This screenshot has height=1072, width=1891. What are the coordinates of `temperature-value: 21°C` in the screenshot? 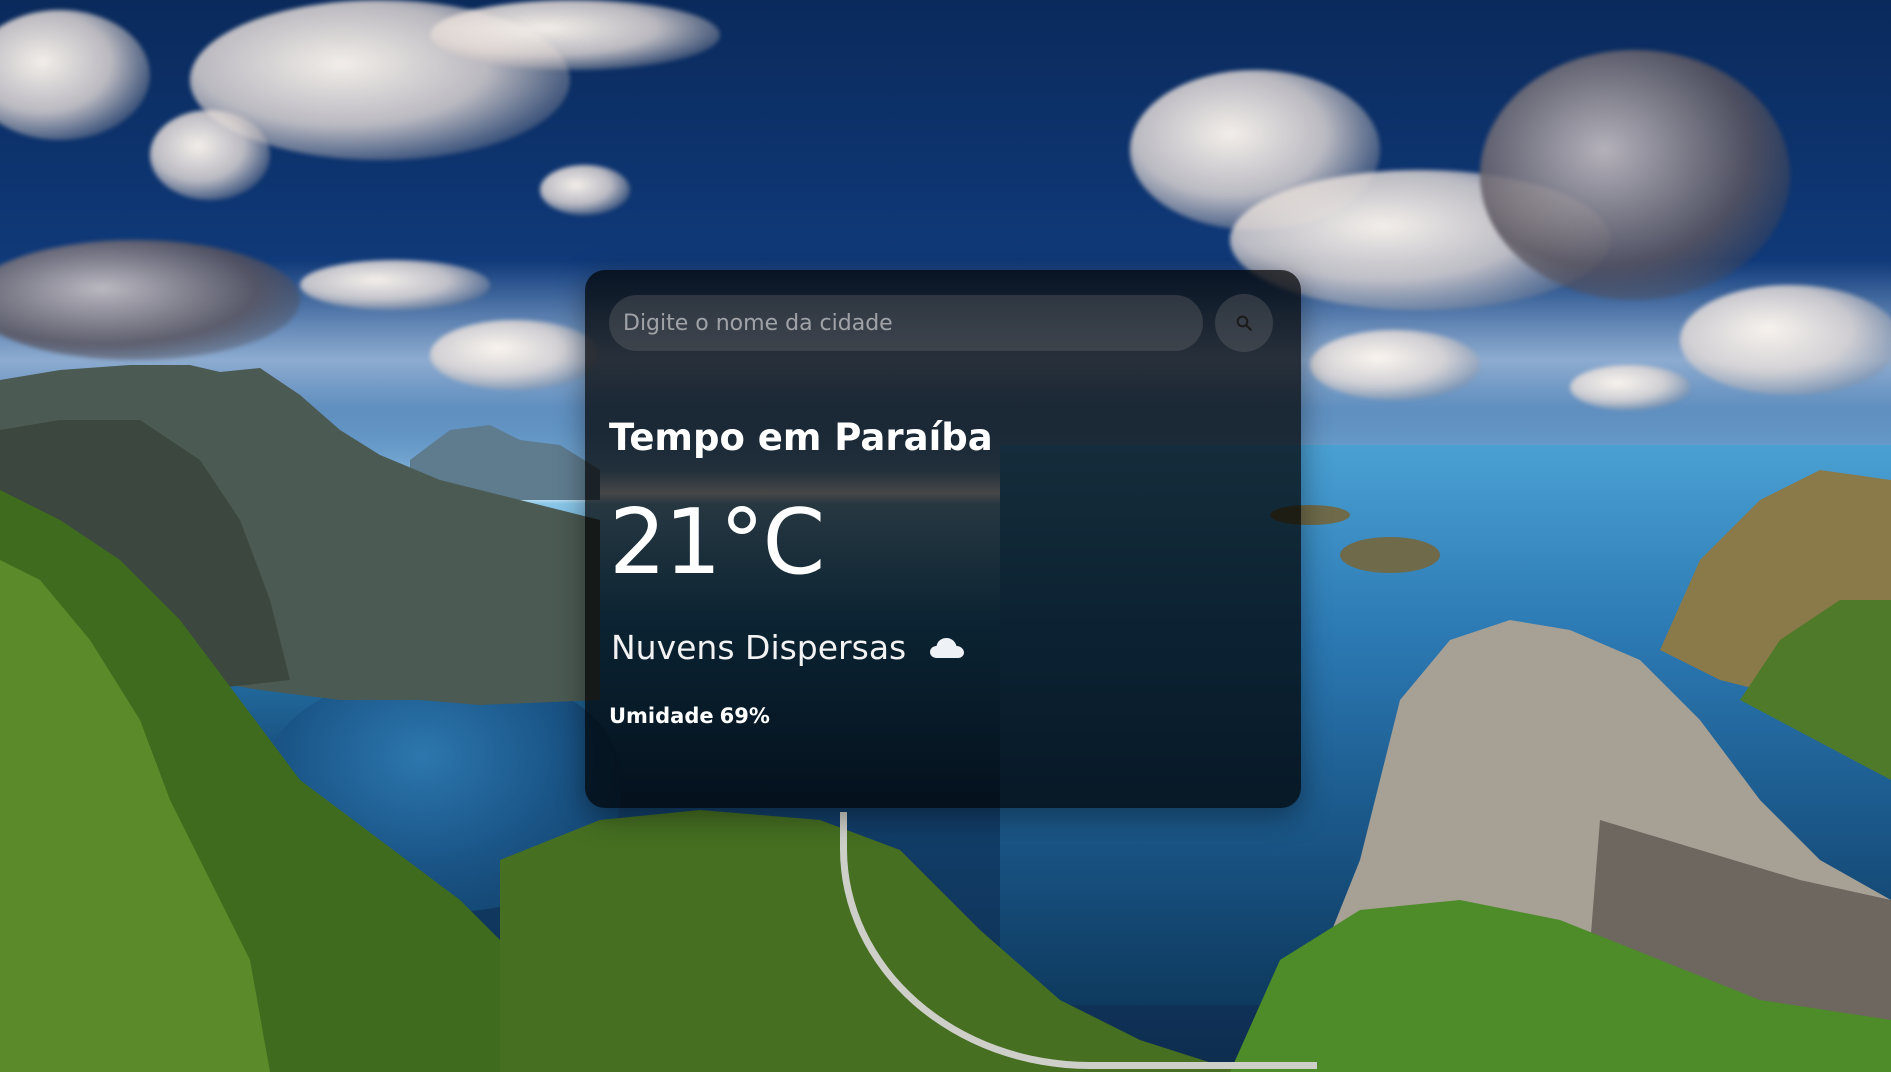 It's located at (717, 542).